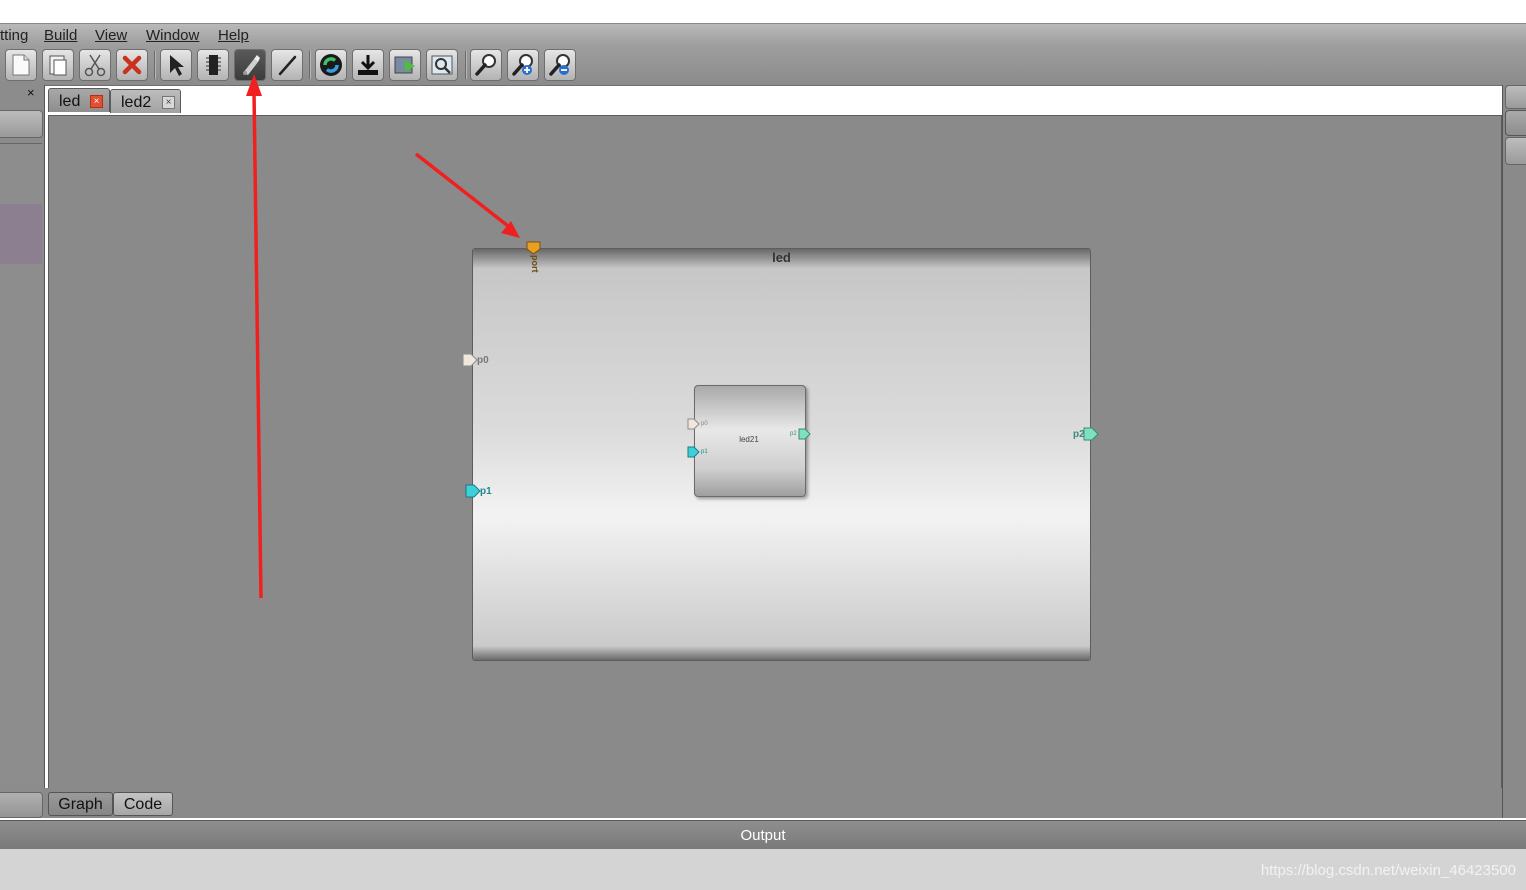 The height and width of the screenshot is (890, 1526). I want to click on tab-label: led, so click(70, 101).